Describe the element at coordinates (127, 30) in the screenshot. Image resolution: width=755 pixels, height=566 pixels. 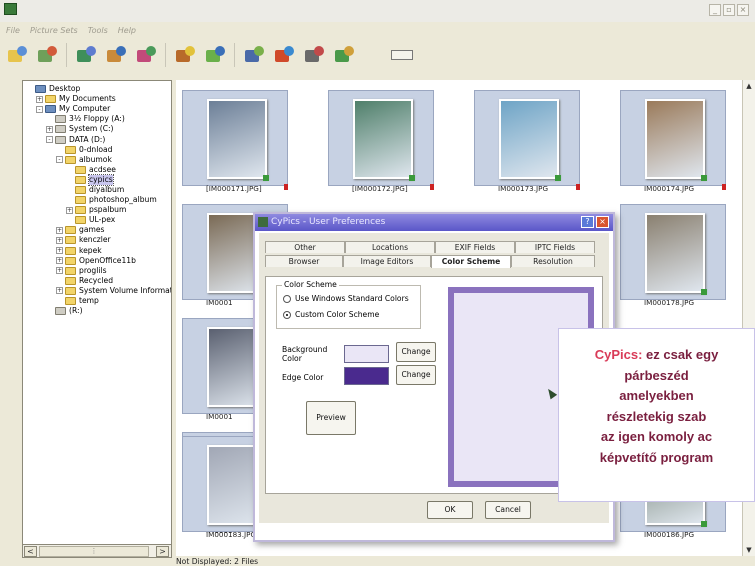
I see `menu-help: Help` at that location.